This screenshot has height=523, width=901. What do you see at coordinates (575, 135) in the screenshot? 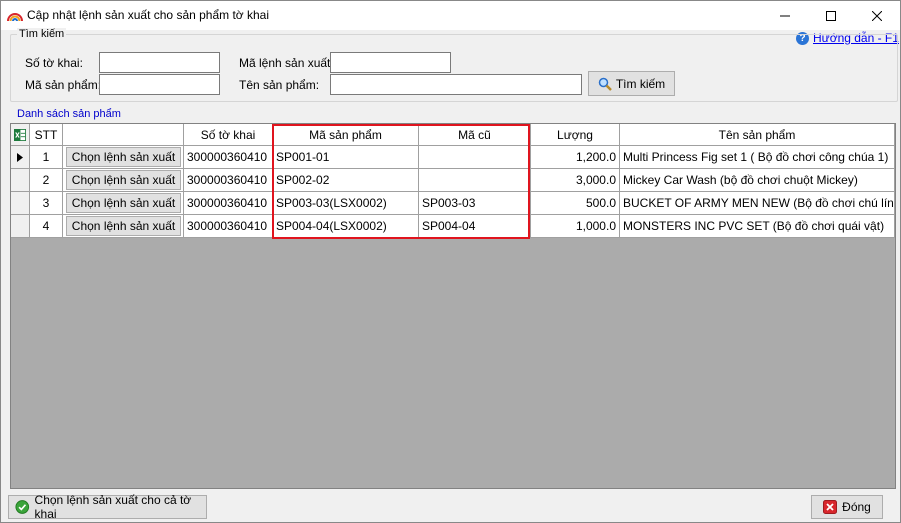
I see `column-header-luong: Lượng` at bounding box center [575, 135].